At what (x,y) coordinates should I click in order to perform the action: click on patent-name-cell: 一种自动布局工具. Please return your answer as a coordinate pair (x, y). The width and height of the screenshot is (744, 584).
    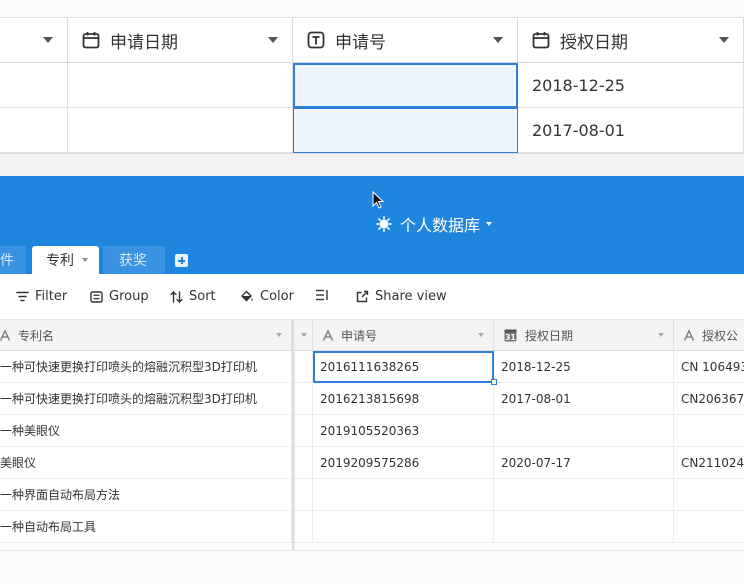
    Looking at the image, I should click on (146, 527).